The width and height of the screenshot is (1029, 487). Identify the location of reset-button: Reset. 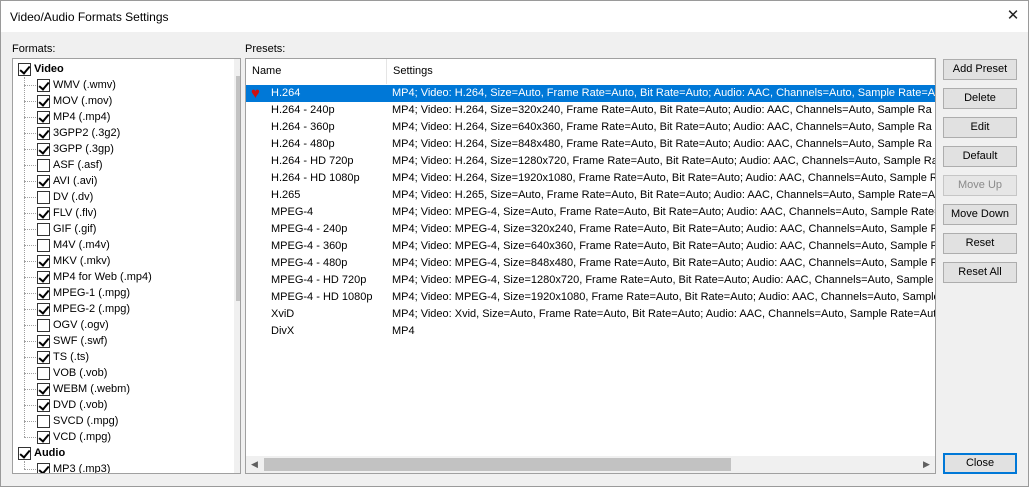
(980, 243).